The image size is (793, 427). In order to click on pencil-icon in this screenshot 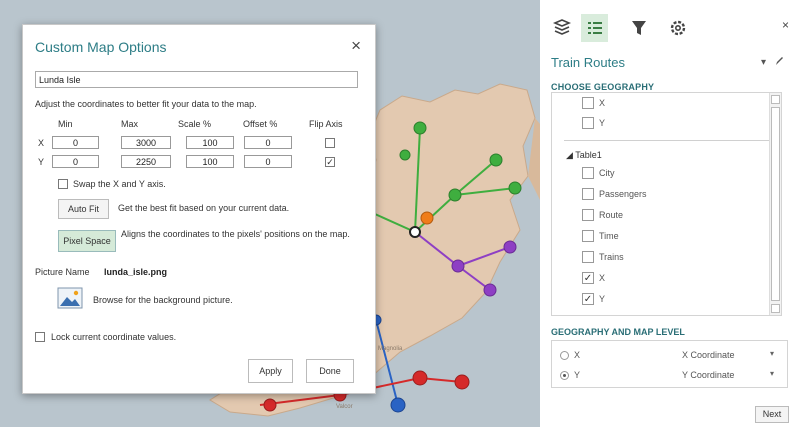, I will do `click(779, 61)`.